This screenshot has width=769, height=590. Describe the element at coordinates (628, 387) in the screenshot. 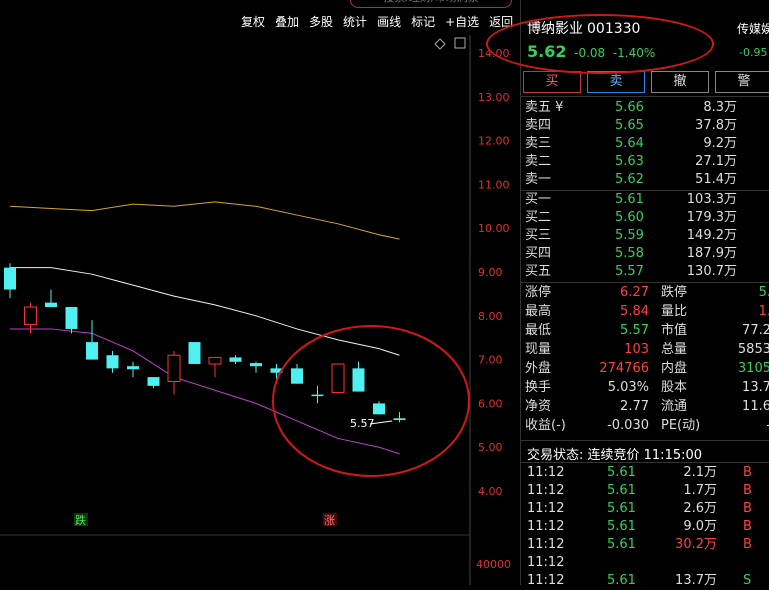

I see `stat-value: 5.03%` at that location.